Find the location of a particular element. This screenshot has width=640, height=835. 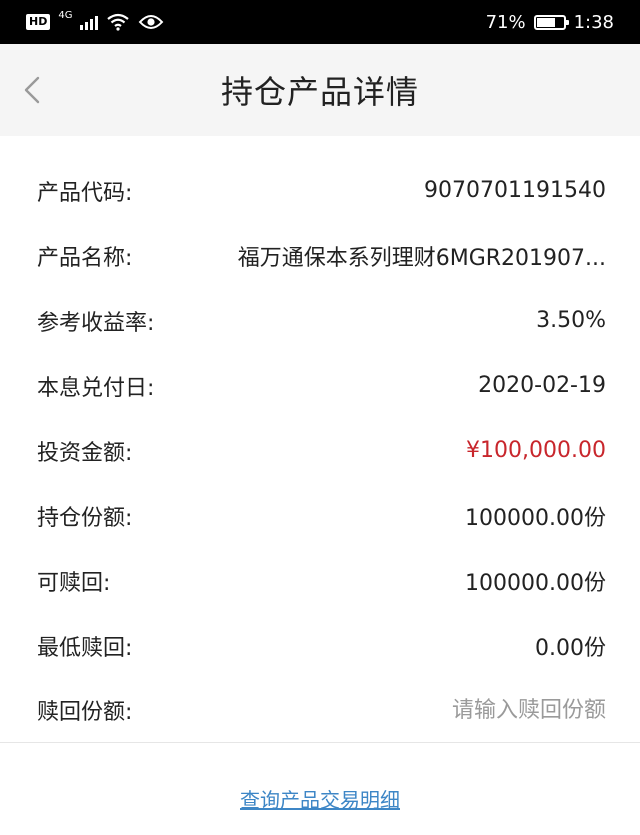

wifi-icon is located at coordinates (118, 22).